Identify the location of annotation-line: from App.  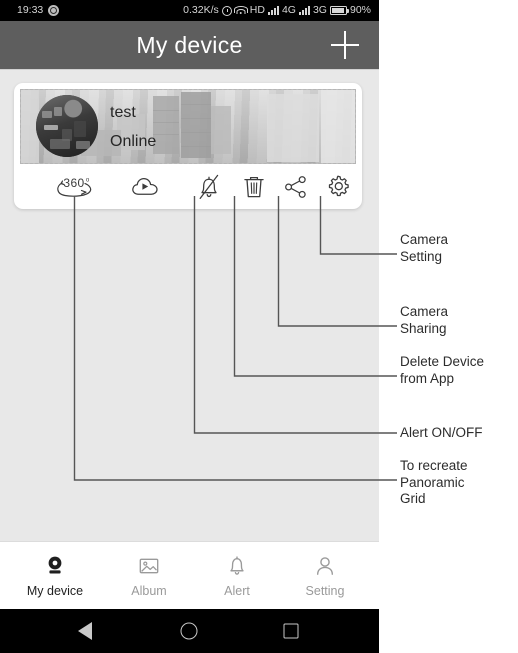
(427, 378).